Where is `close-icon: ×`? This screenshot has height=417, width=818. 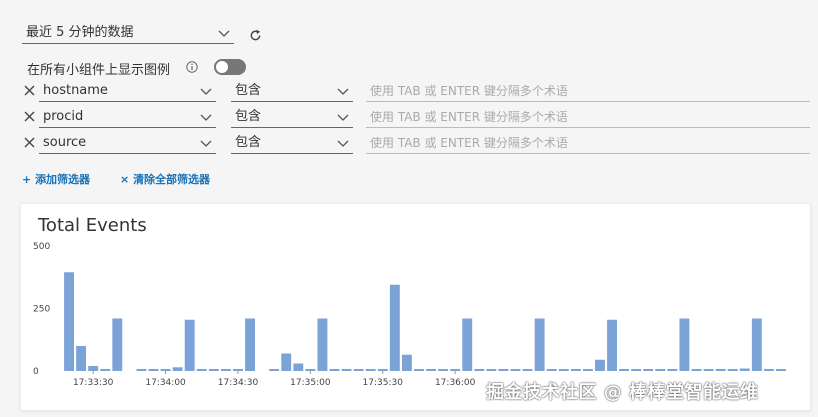
close-icon: × is located at coordinates (125, 179).